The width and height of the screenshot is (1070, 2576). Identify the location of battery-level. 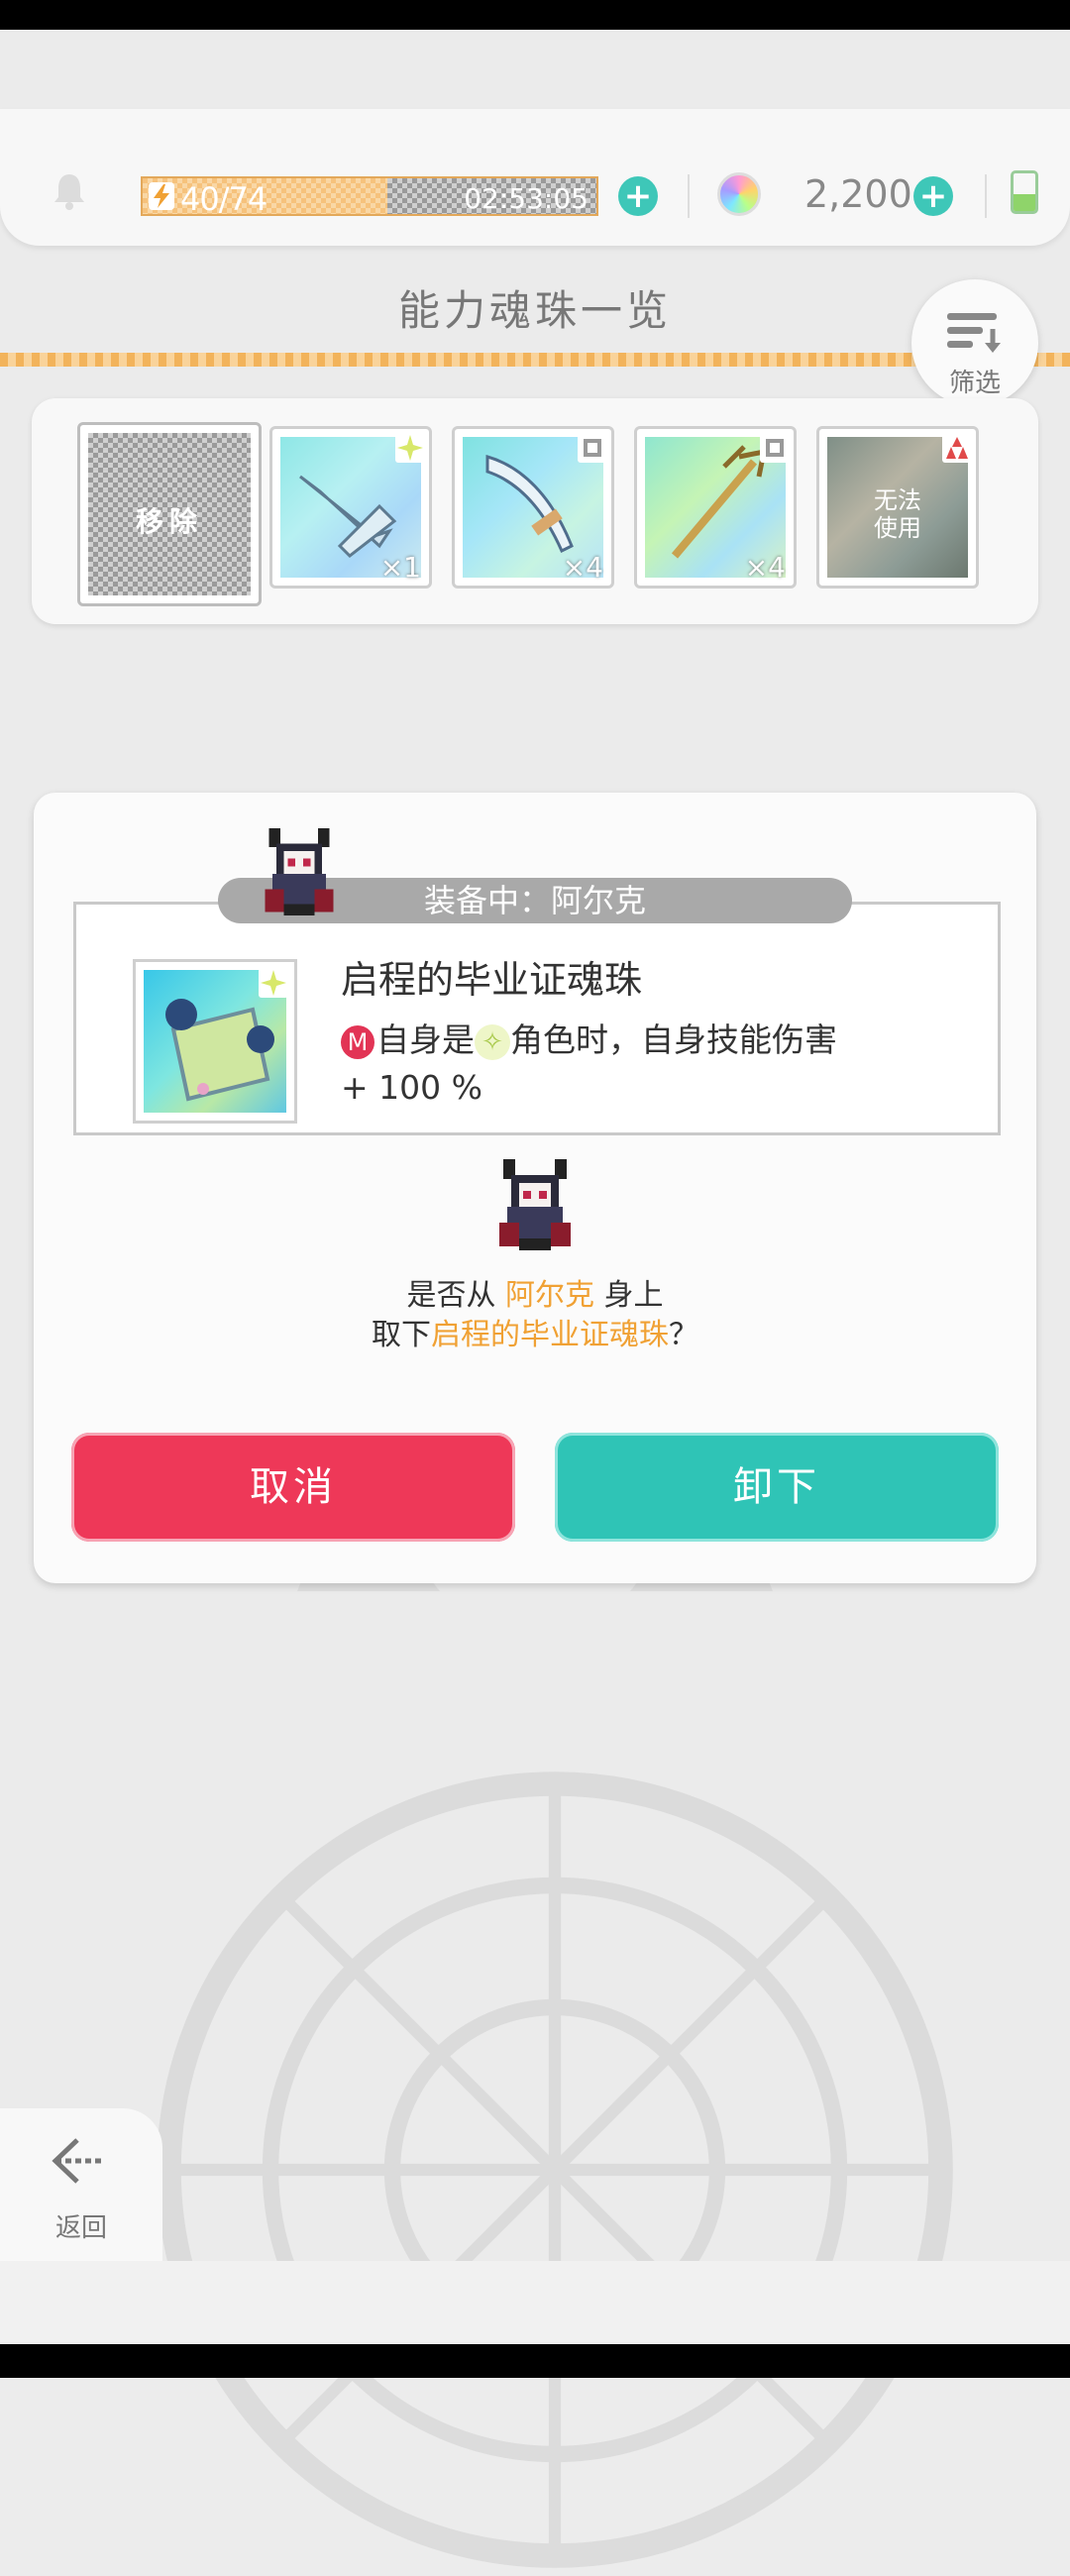
(1024, 202).